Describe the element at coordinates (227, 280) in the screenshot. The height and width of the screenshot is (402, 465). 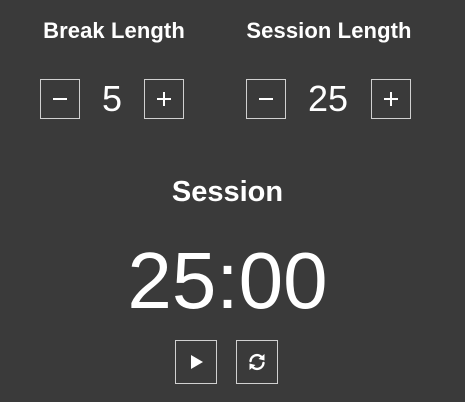
I see `time-left-display: 25:00` at that location.